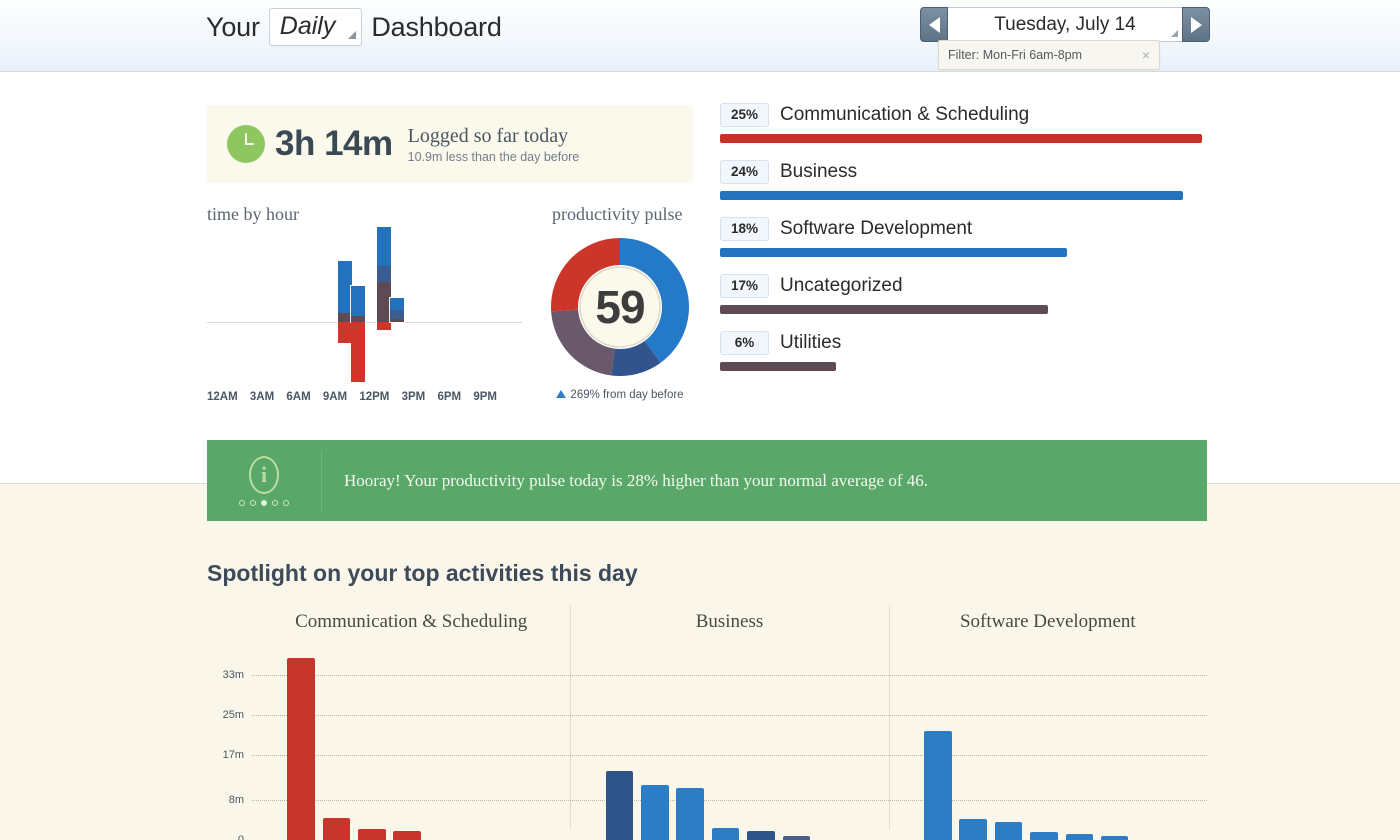 The image size is (1400, 840). Describe the element at coordinates (811, 342) in the screenshot. I see `category-name: Utilities` at that location.